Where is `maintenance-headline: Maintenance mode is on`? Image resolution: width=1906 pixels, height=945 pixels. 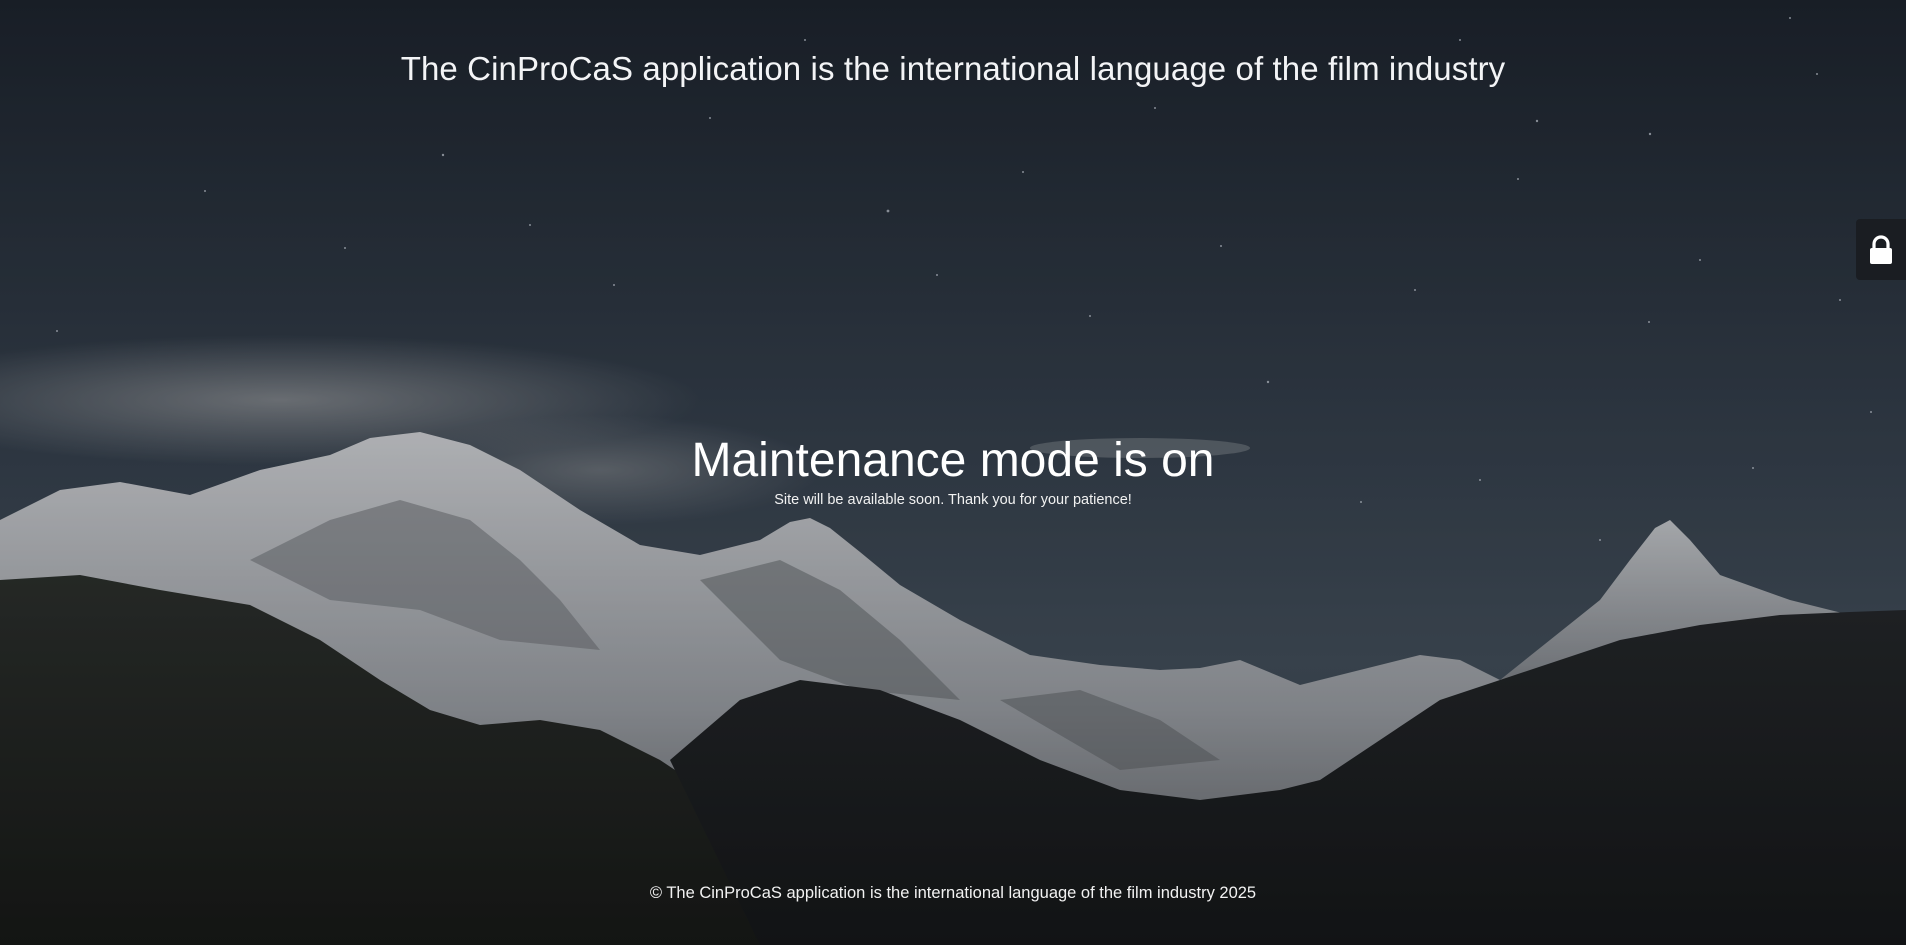
maintenance-headline: Maintenance mode is on is located at coordinates (953, 460).